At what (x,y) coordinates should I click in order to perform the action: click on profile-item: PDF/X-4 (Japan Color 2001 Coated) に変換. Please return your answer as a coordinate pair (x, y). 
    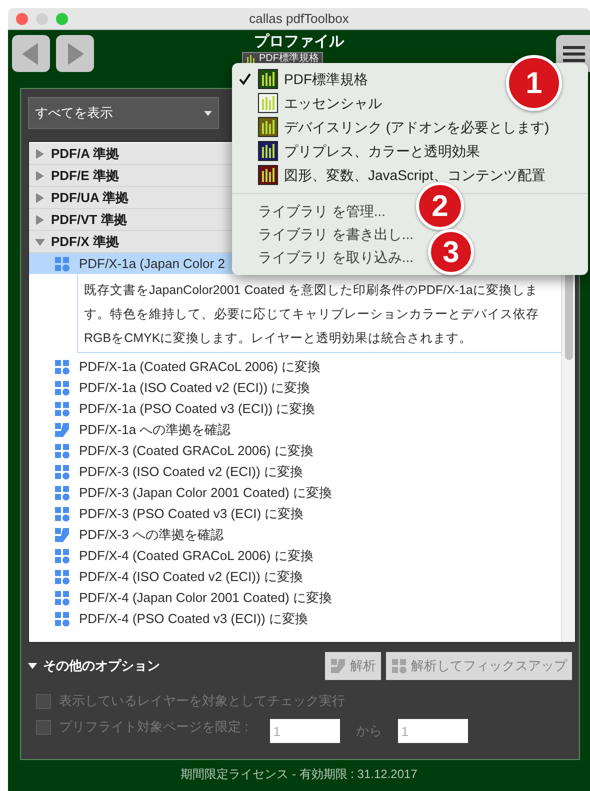
    Looking at the image, I should click on (295, 597).